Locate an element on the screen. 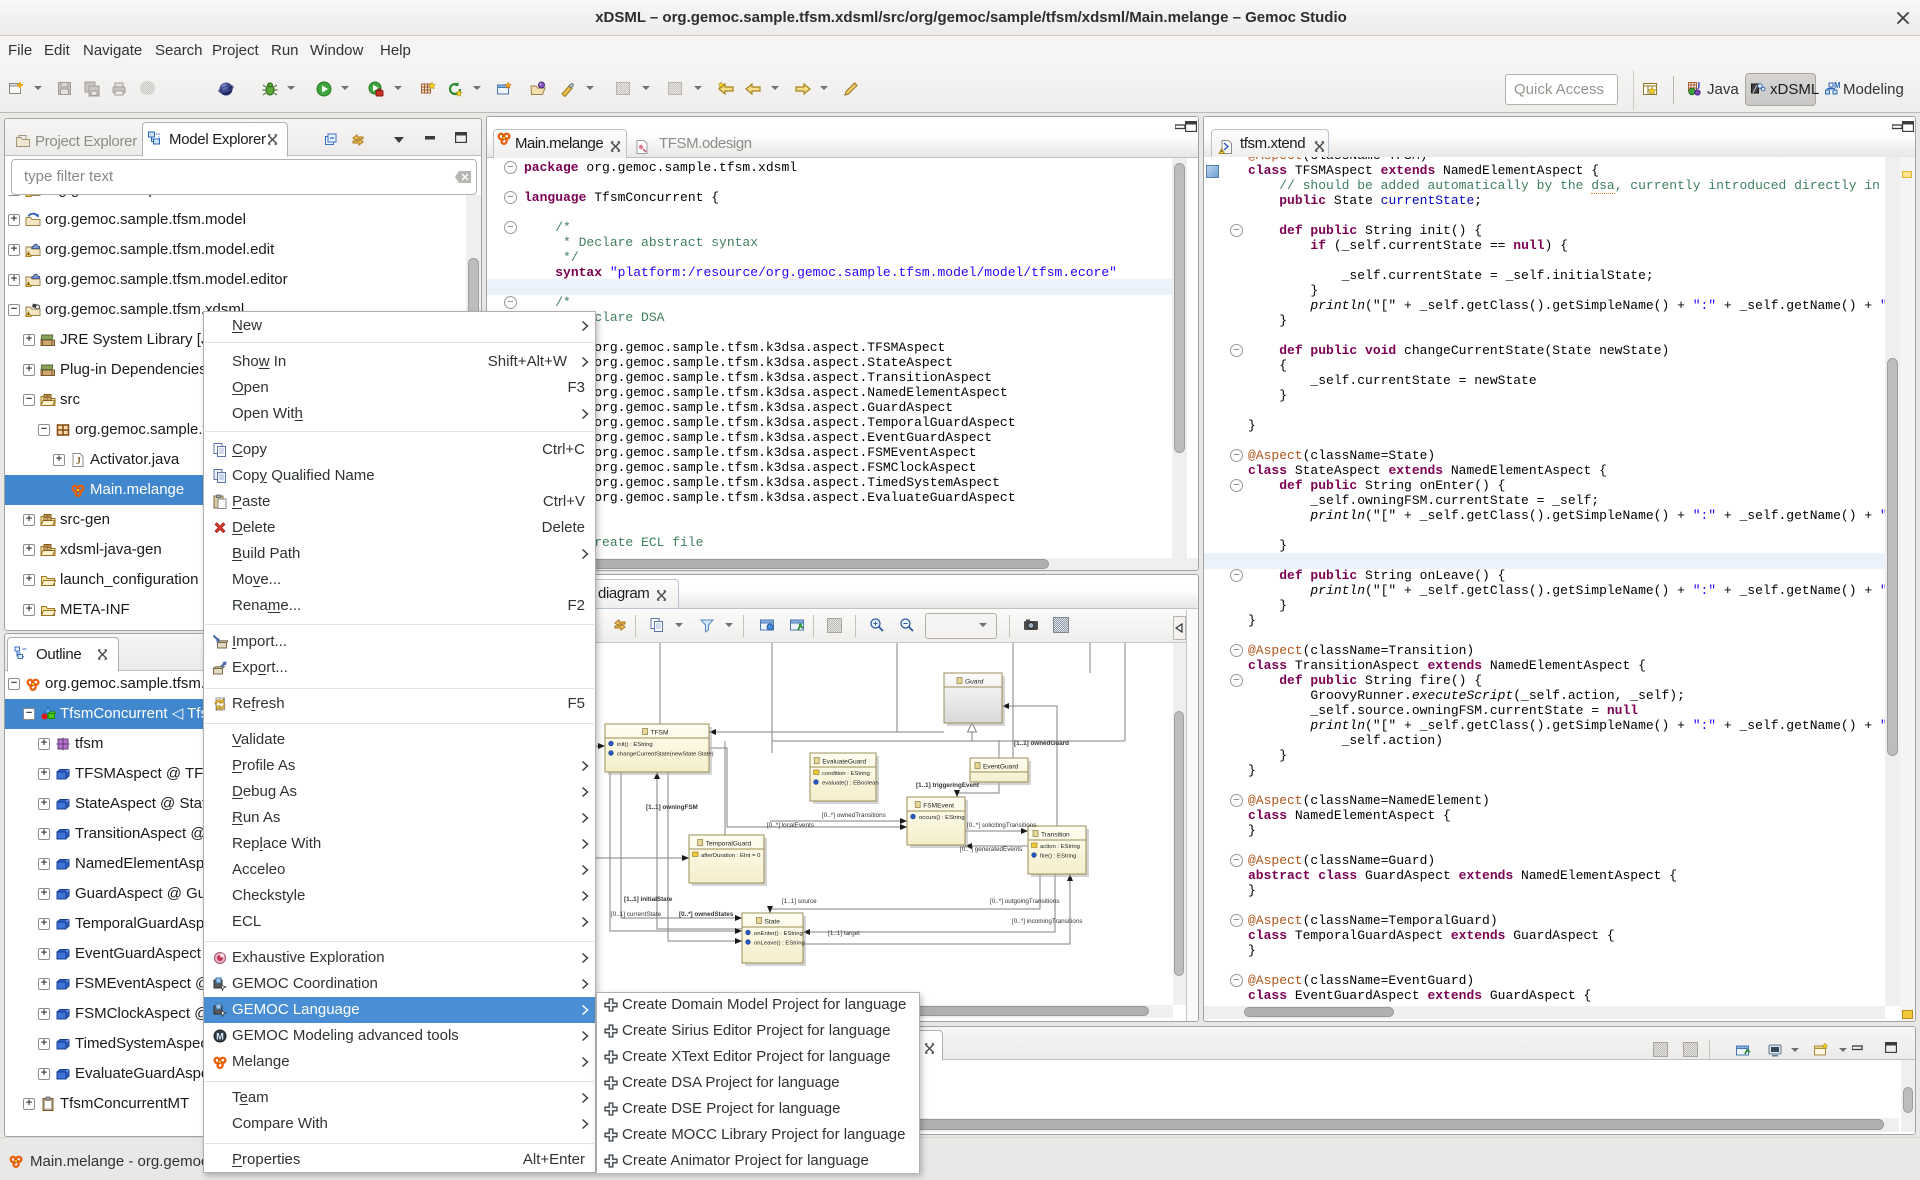  svg-text: [1..1] owningFSM is located at coordinates (672, 807).